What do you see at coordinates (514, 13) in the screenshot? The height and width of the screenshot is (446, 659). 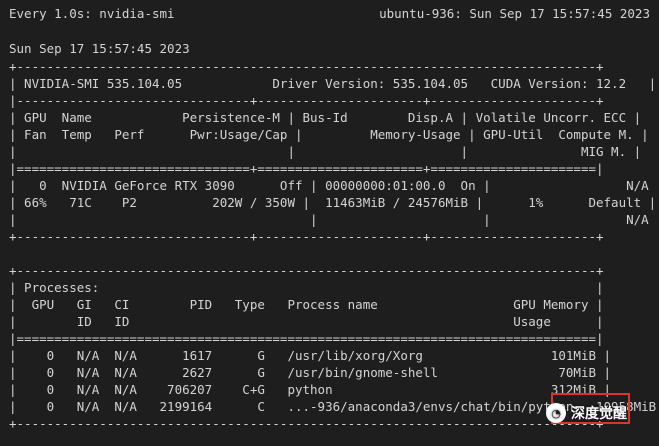 I see `host-time: ubuntu-936: Sun Sep 17 15:57:45 2023` at bounding box center [514, 13].